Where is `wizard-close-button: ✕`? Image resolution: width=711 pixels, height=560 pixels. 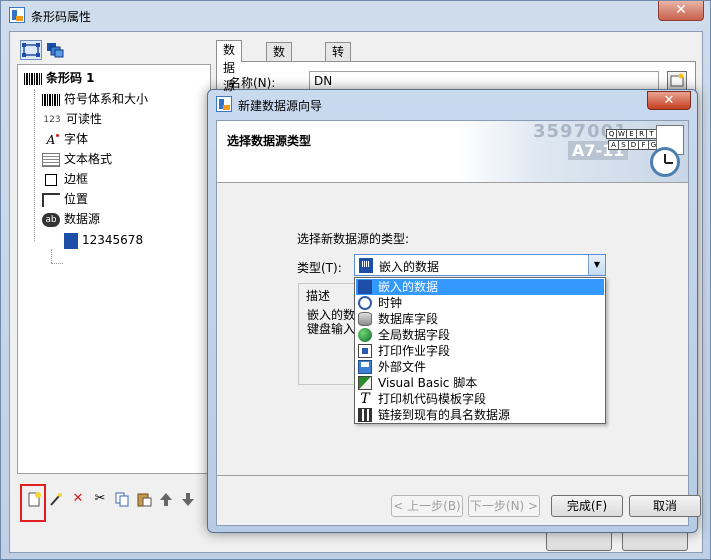 wizard-close-button: ✕ is located at coordinates (669, 100).